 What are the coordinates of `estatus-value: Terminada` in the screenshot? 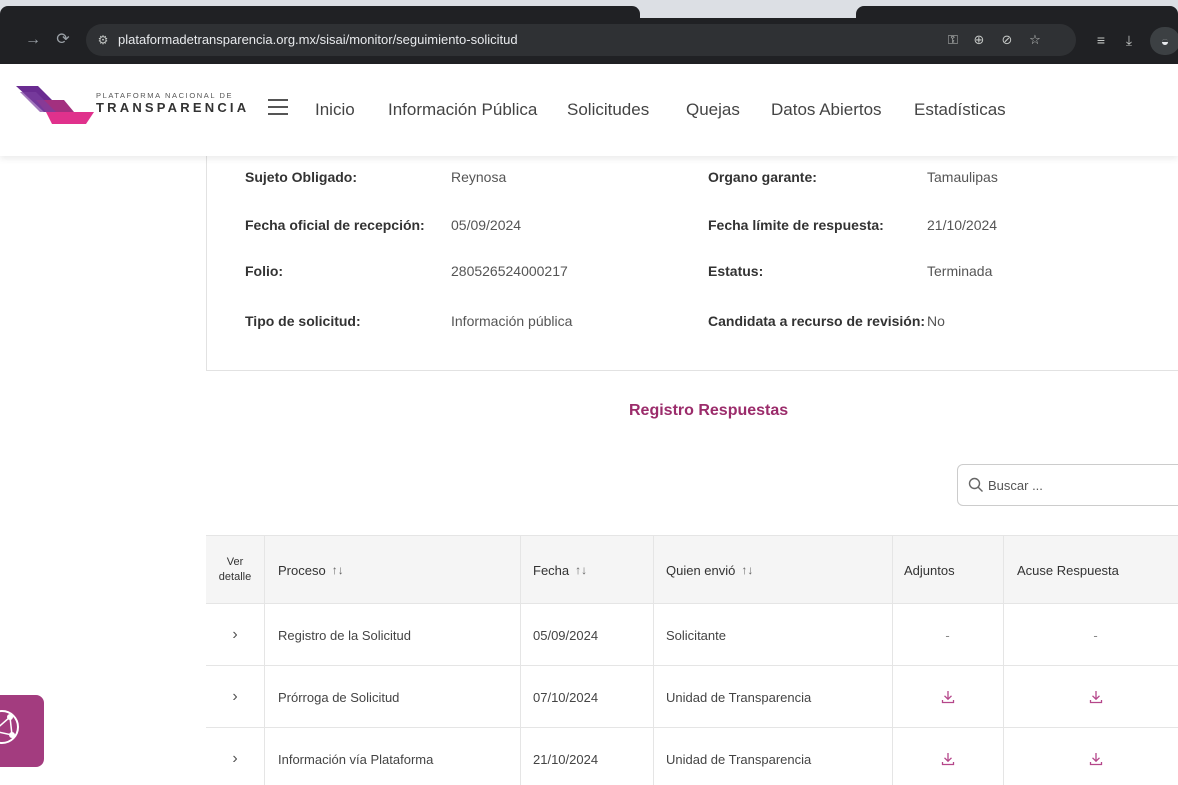 It's located at (960, 271).